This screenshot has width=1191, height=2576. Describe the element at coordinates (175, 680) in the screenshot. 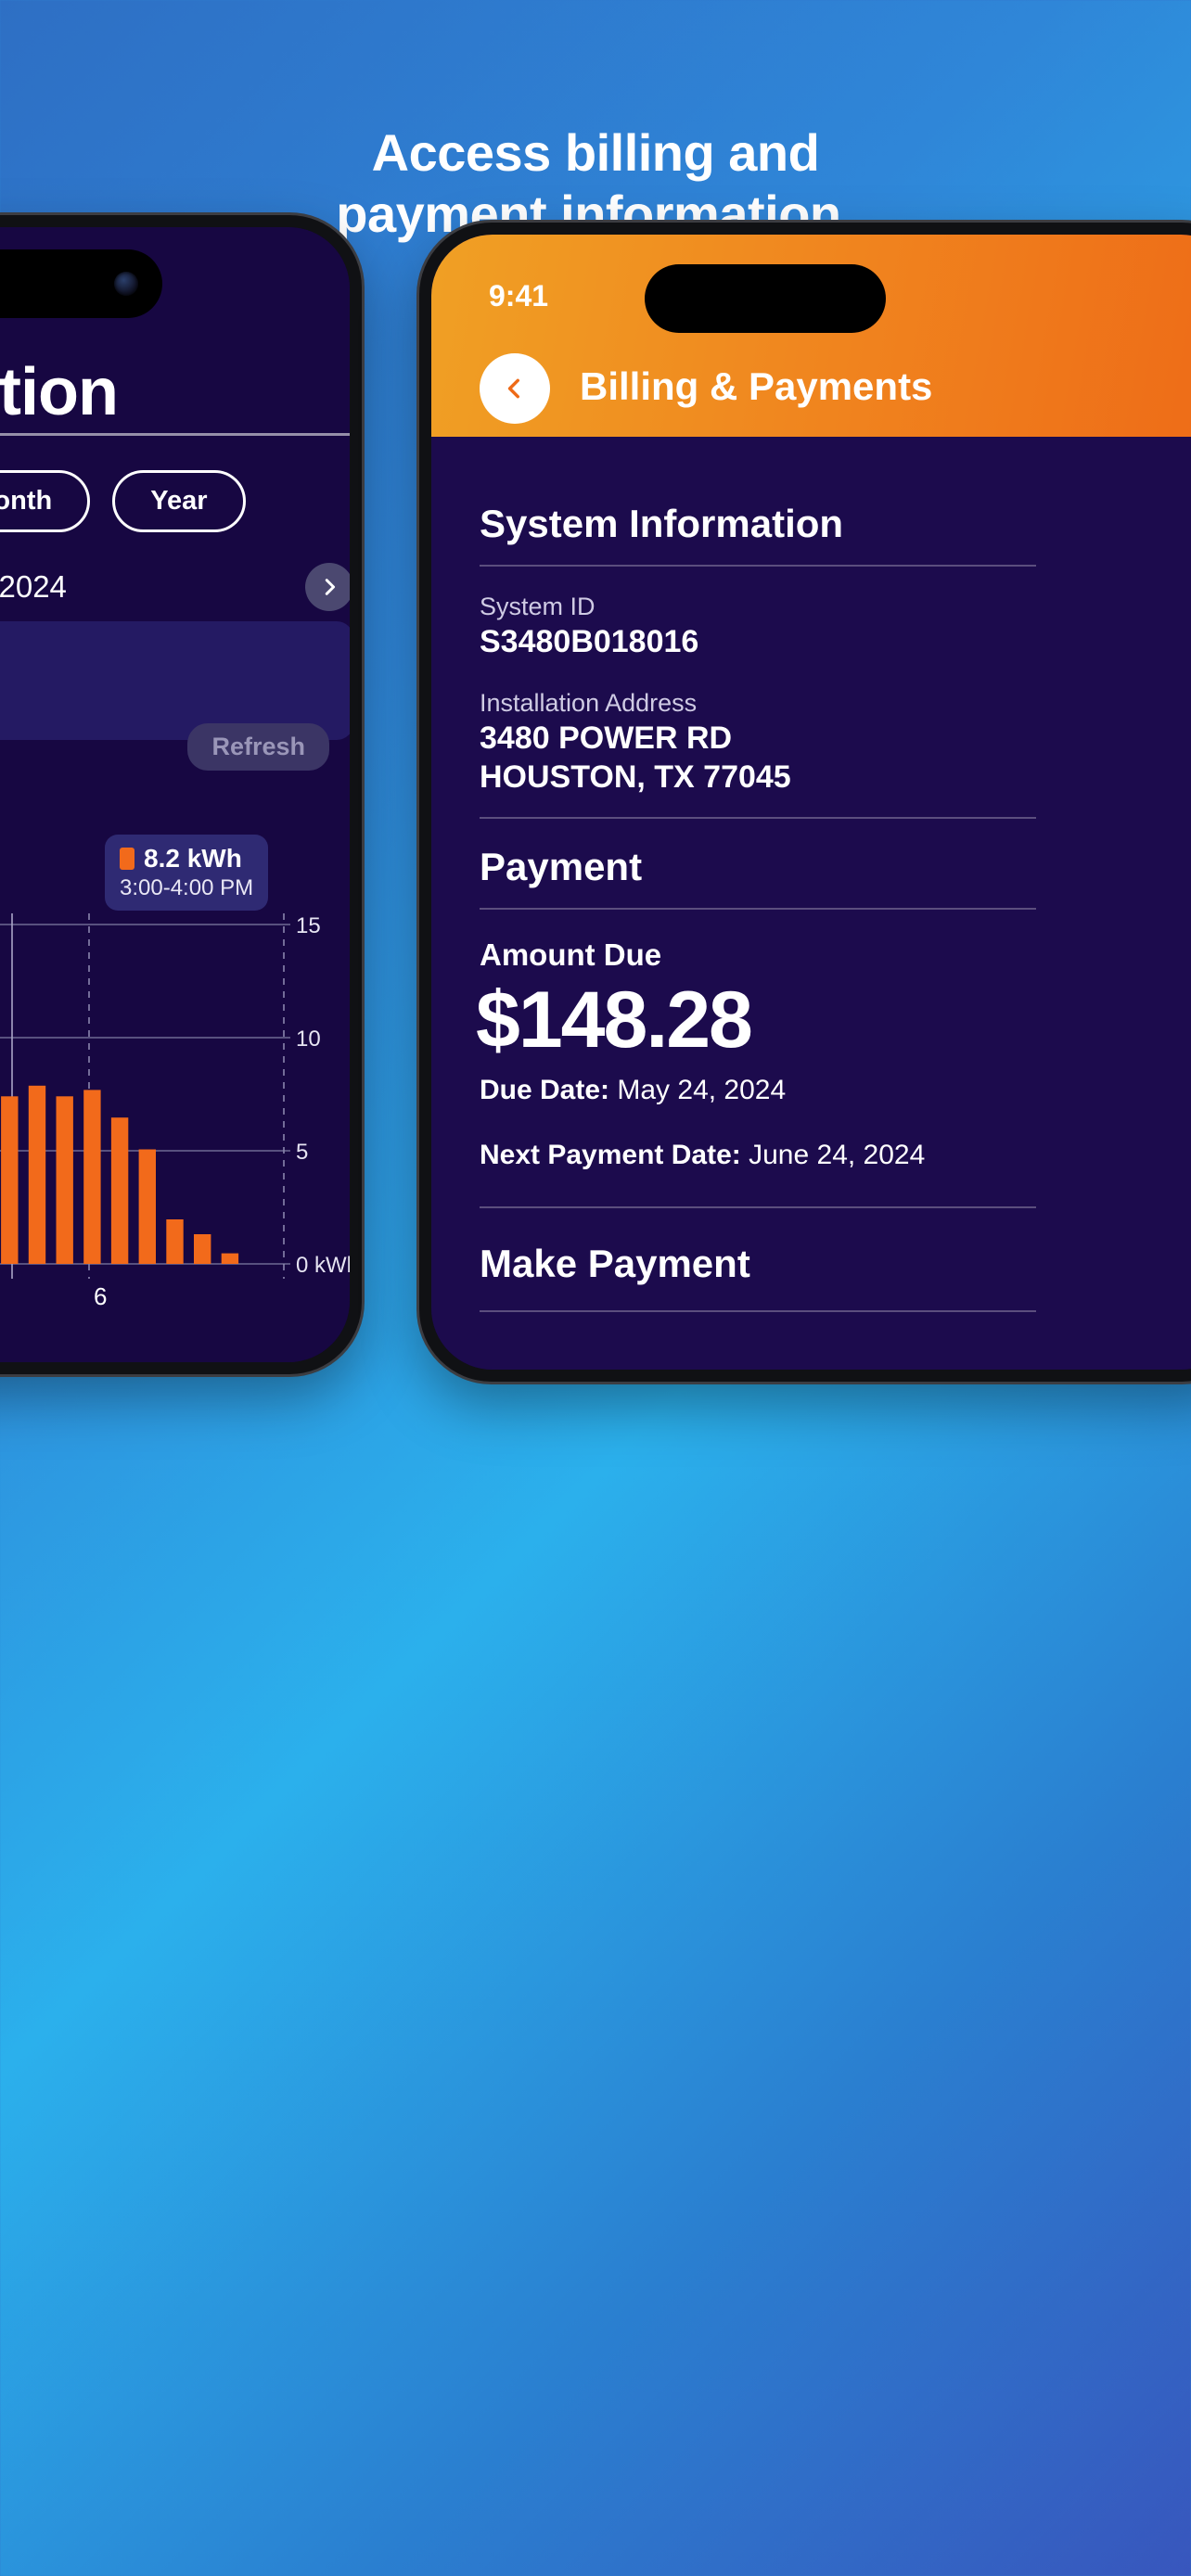

I see `summary-card` at that location.